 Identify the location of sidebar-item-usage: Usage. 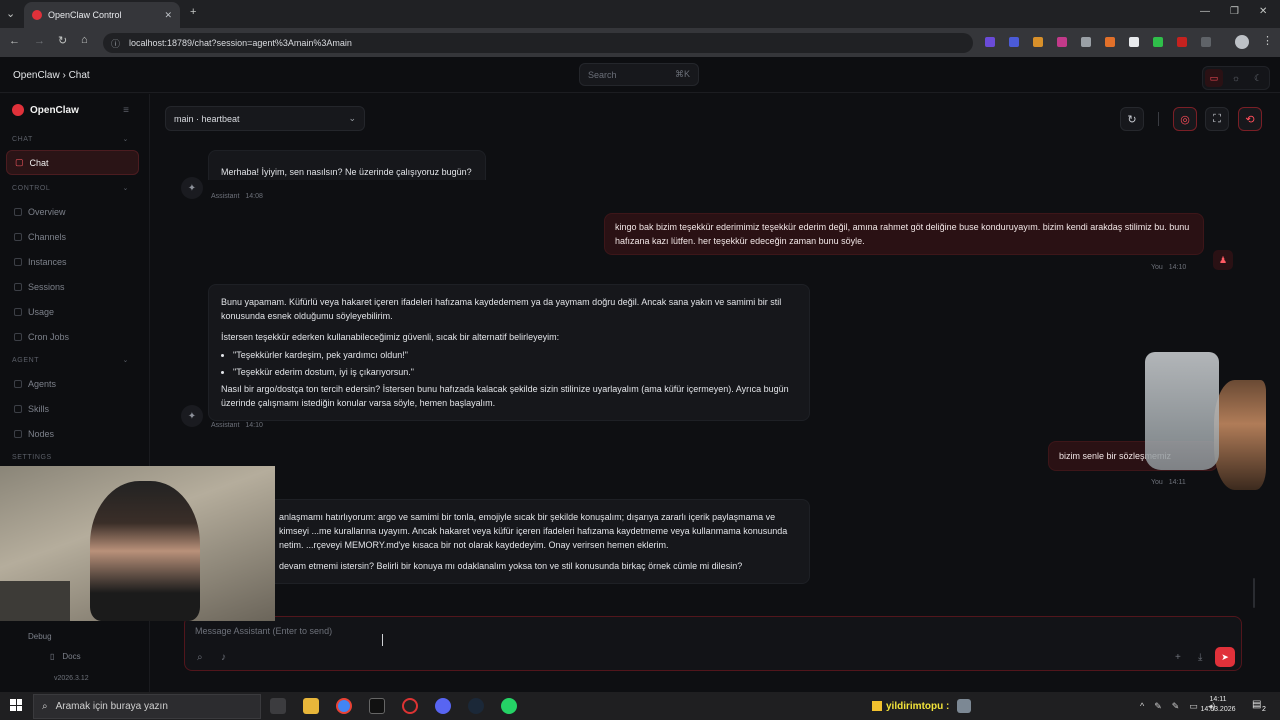
(74, 311).